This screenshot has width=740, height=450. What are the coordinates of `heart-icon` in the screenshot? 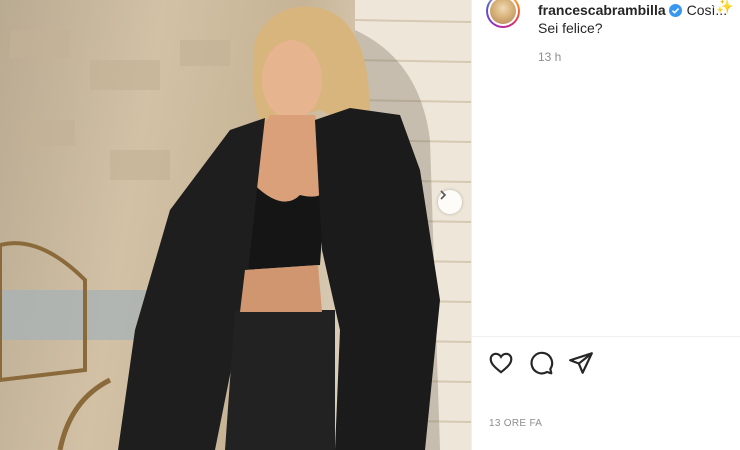 It's located at (501, 364).